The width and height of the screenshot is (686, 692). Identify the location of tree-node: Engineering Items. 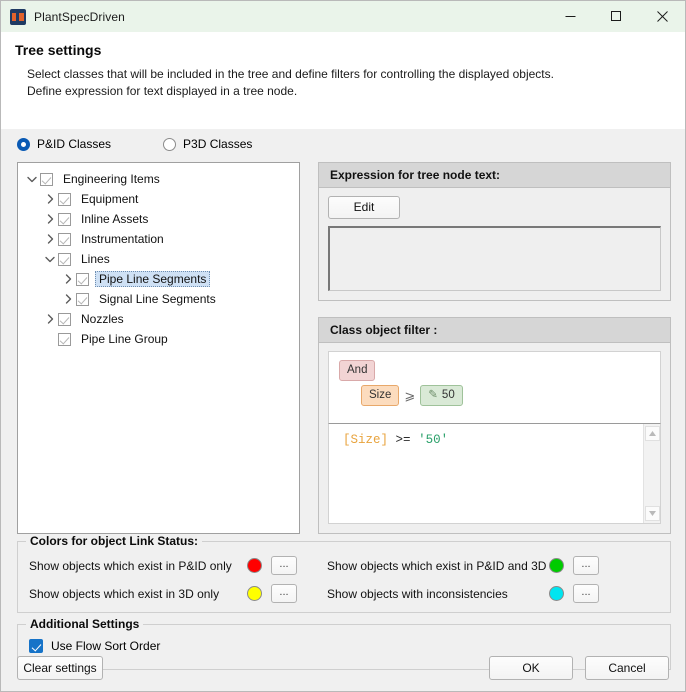
(158, 179).